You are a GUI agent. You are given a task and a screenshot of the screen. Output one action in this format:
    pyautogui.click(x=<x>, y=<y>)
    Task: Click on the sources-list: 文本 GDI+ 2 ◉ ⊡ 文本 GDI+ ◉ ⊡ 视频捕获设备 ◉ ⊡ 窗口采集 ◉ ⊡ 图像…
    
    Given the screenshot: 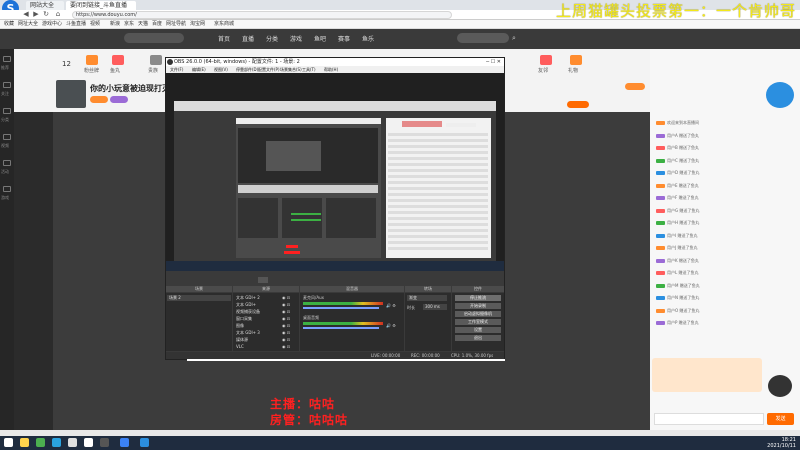 What is the action you would take?
    pyautogui.click(x=266, y=322)
    